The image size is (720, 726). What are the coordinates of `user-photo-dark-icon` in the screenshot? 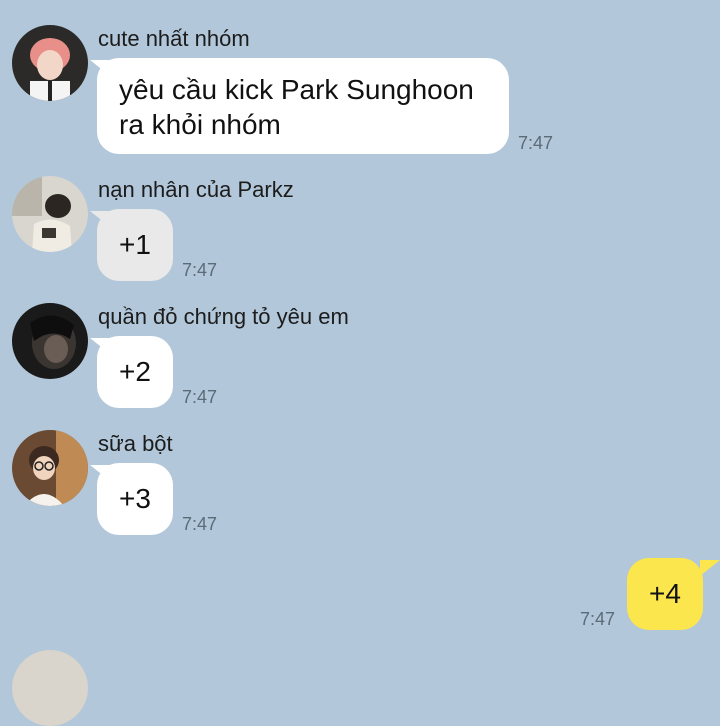 It's located at (50, 341).